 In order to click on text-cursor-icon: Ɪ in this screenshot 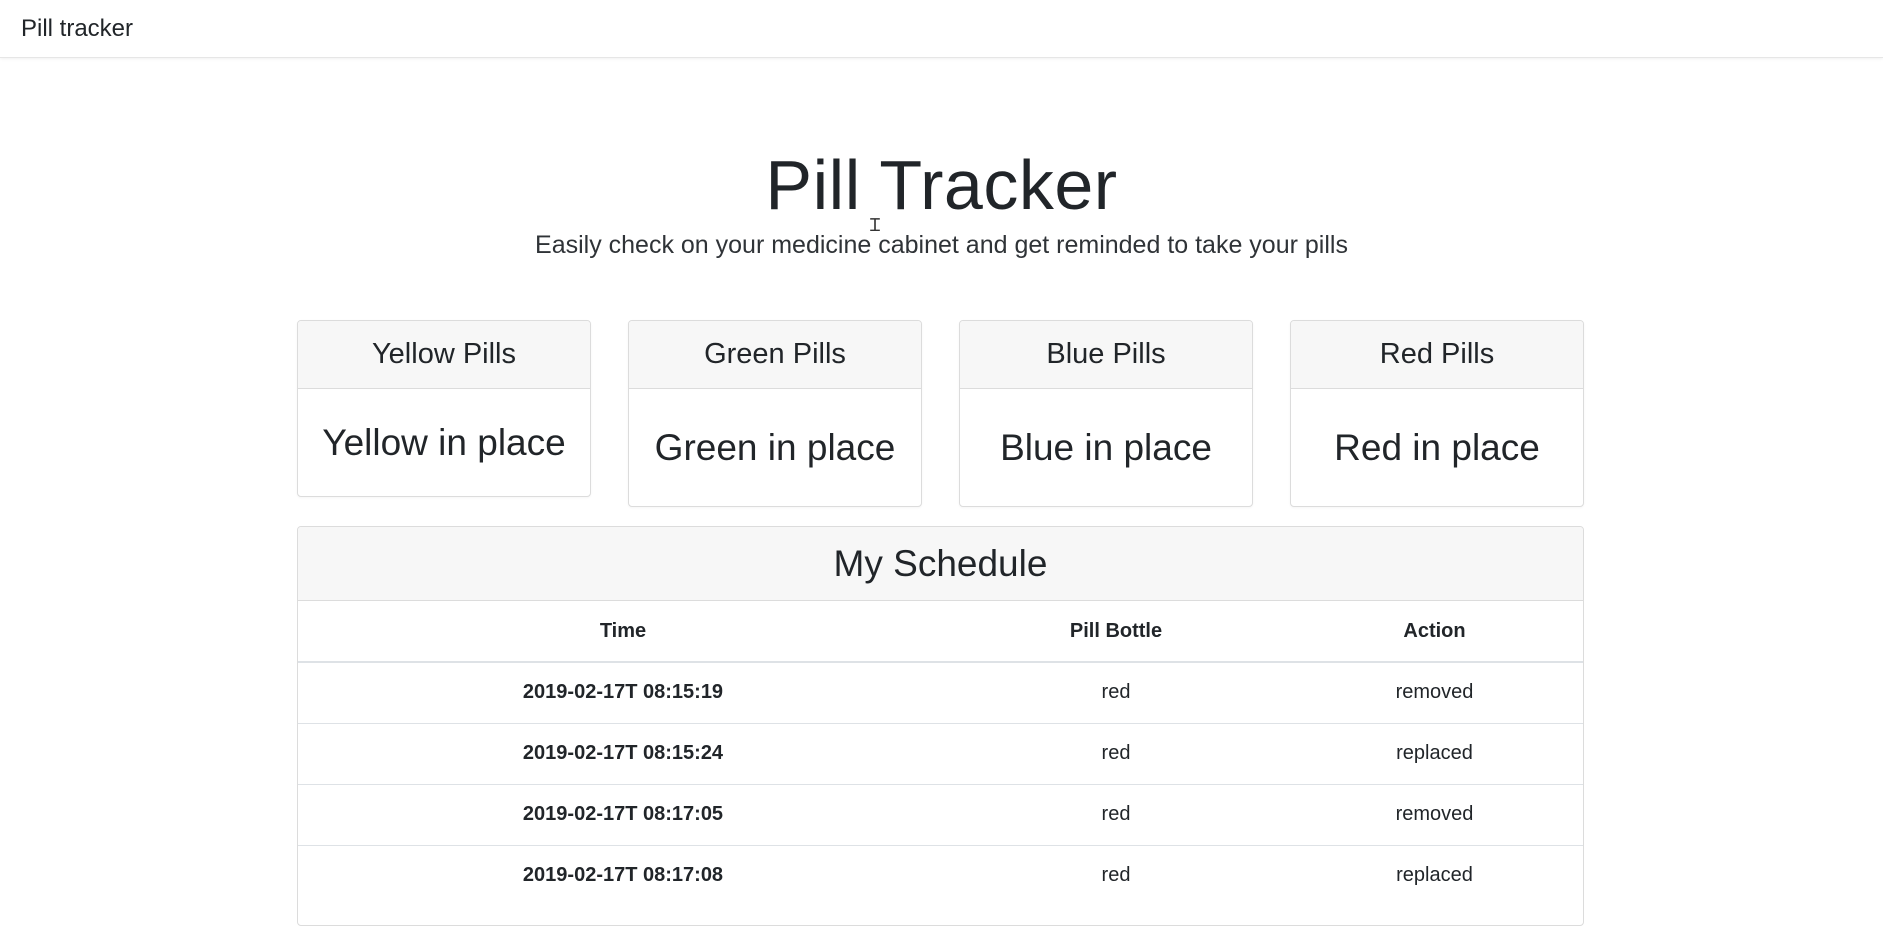, I will do `click(875, 225)`.